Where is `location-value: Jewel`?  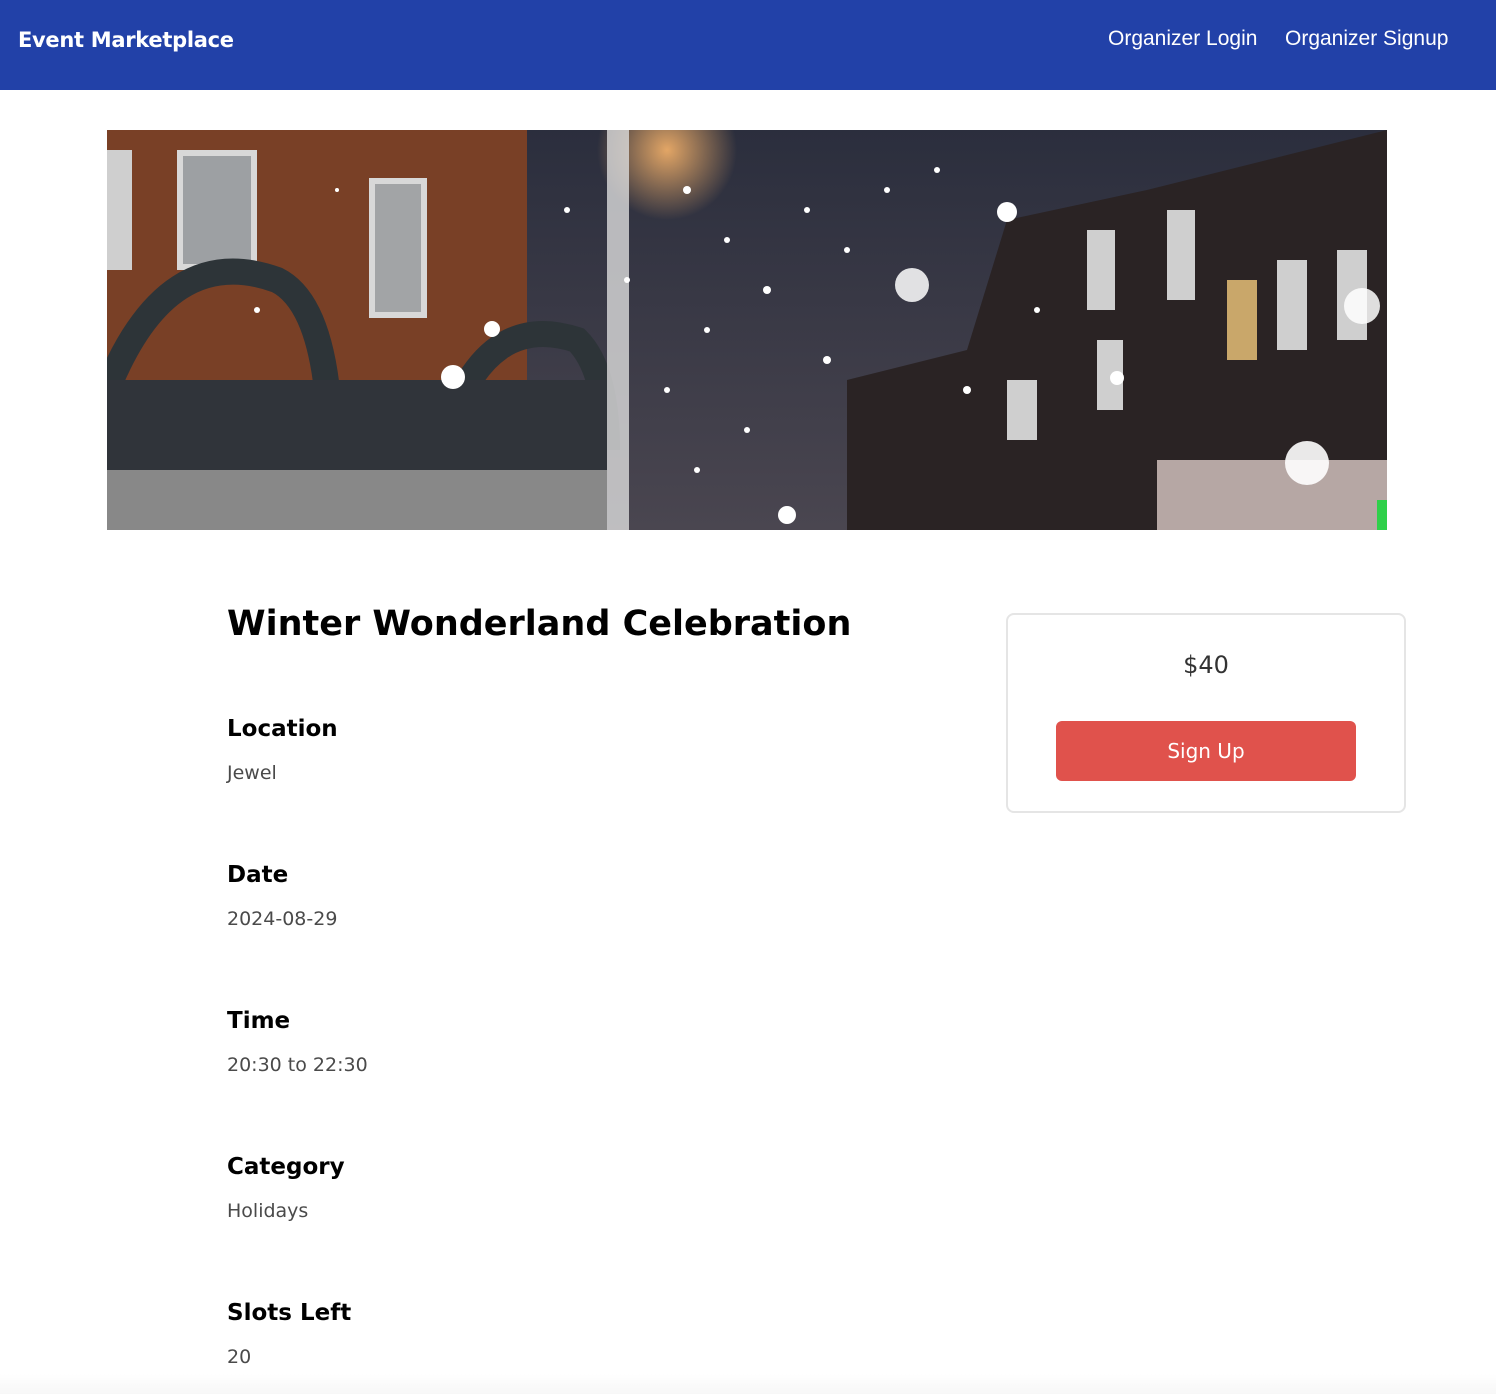
location-value: Jewel is located at coordinates (252, 773).